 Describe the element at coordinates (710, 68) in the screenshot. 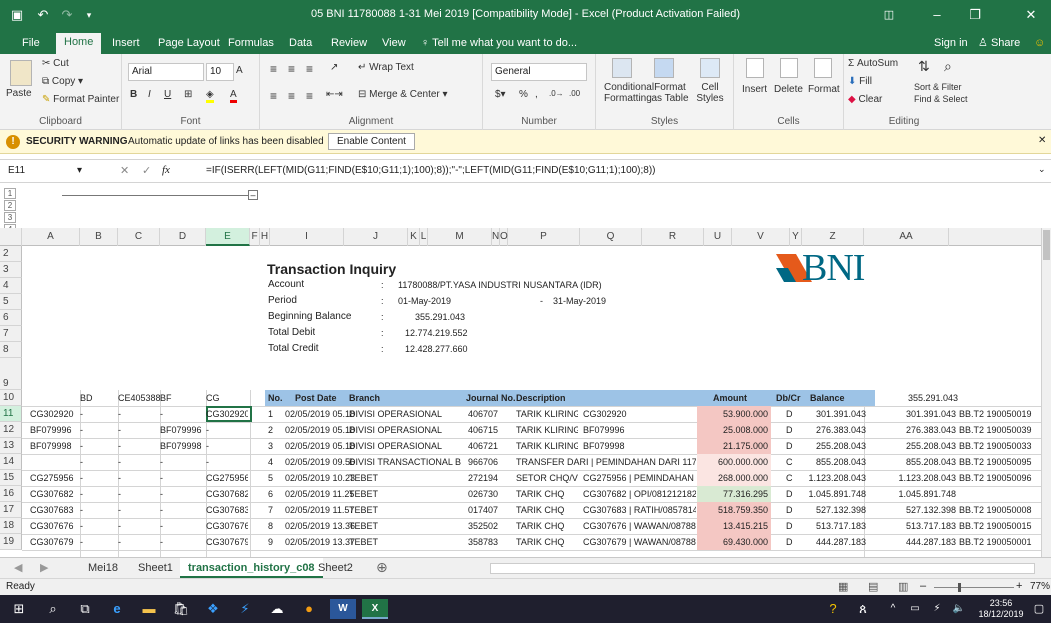

I see `cell-styles-icon` at that location.